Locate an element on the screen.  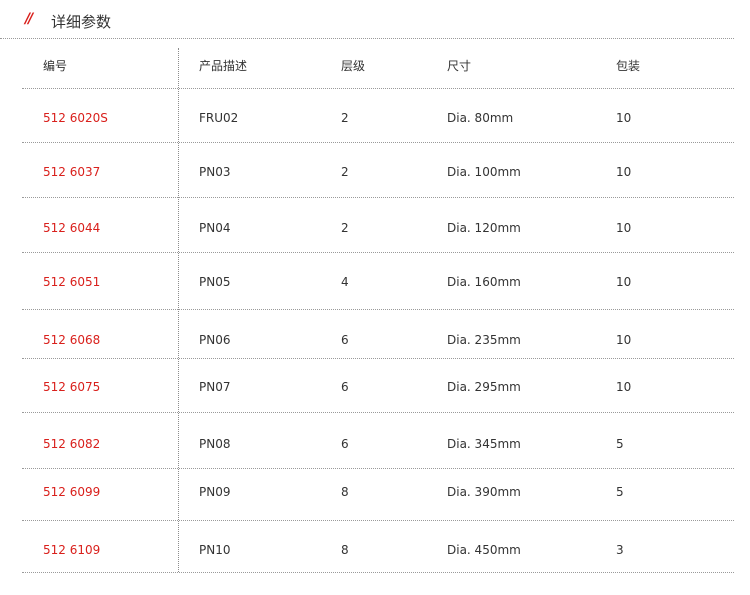
cell-description: PN05 is located at coordinates (215, 282).